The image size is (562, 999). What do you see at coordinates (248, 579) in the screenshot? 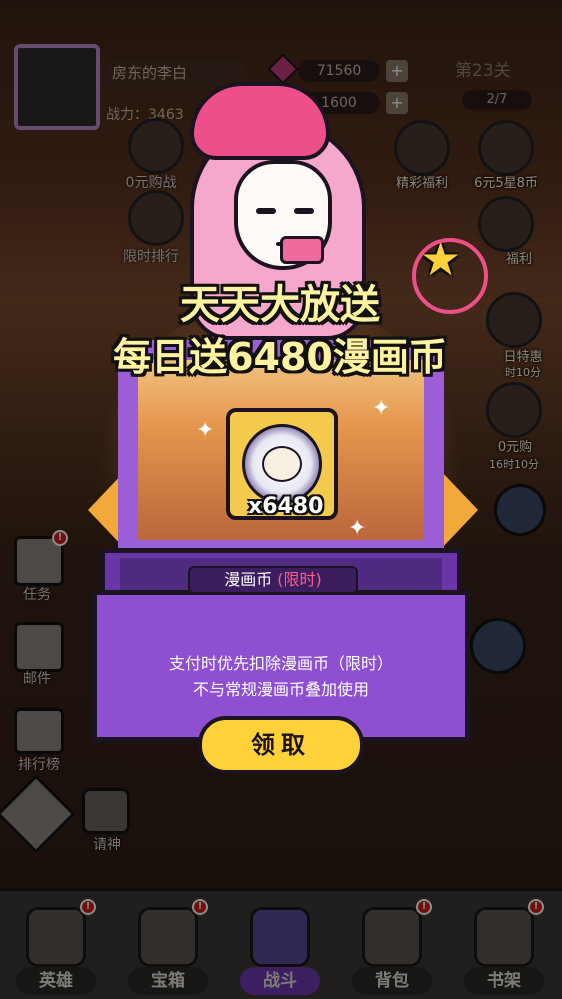
I see `reward-name-text: 漫画币` at bounding box center [248, 579].